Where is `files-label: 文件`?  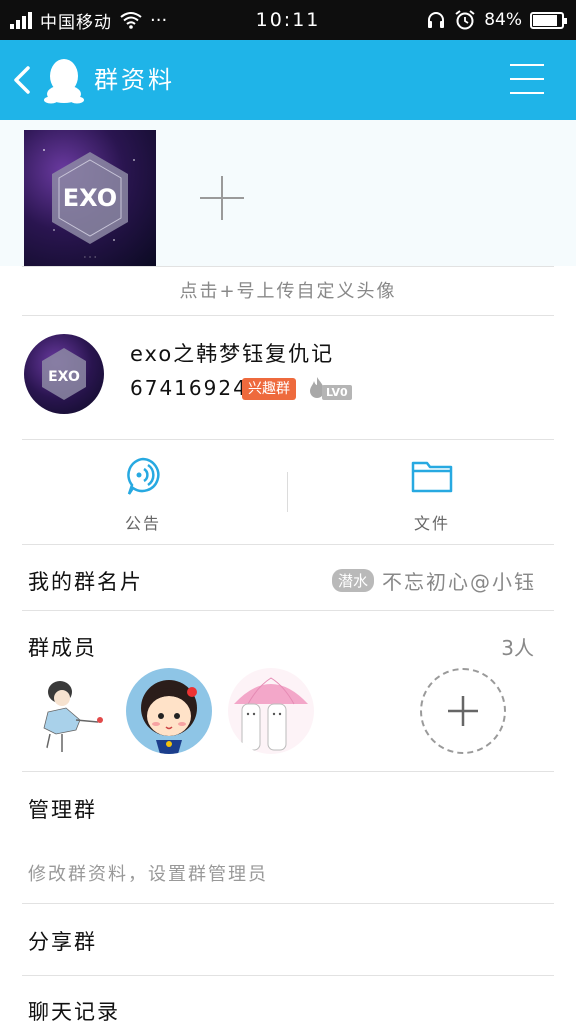
files-label: 文件 is located at coordinates (431, 523).